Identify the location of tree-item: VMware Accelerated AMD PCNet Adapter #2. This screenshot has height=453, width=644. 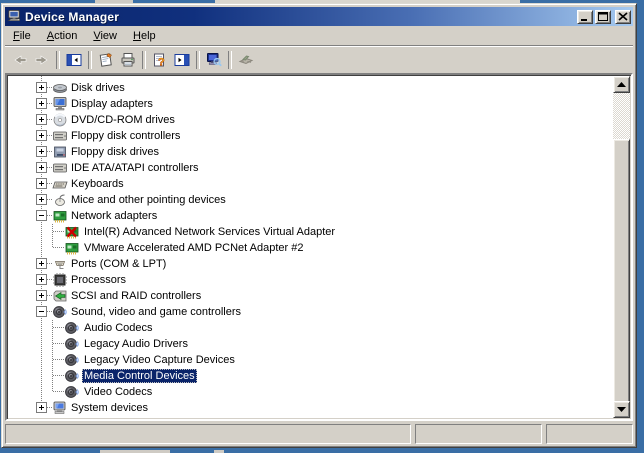
(310, 248).